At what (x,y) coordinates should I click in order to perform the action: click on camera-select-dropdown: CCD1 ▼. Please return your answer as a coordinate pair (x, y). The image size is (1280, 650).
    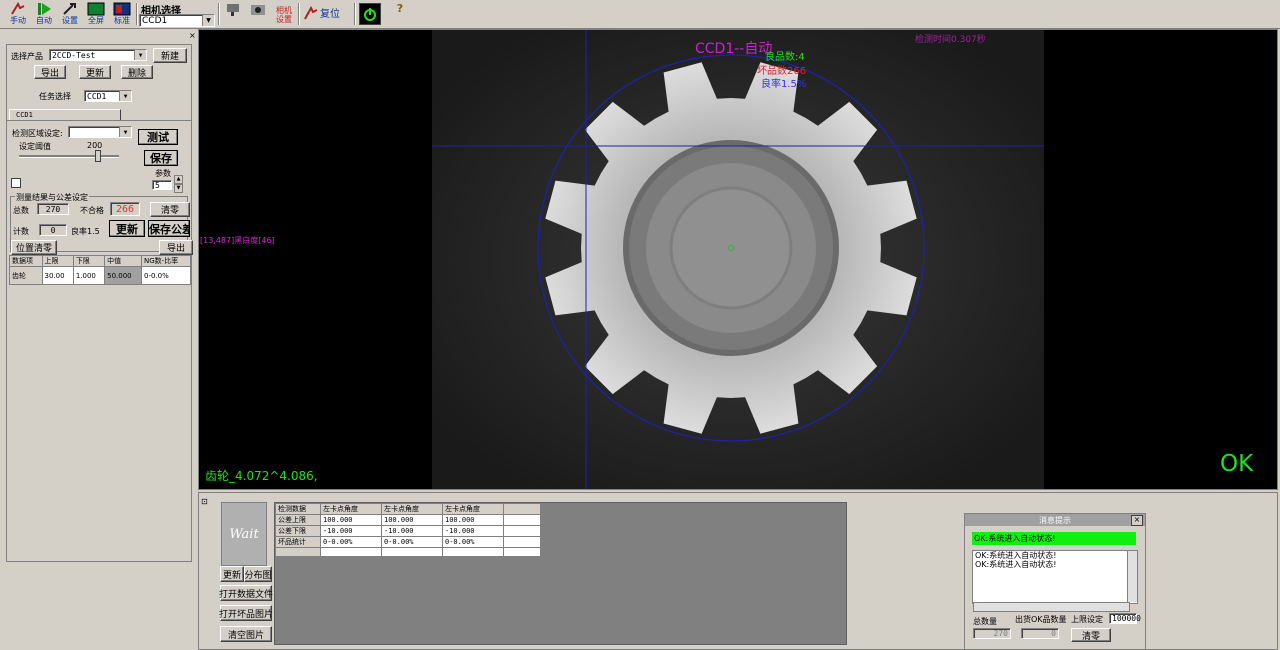
    Looking at the image, I should click on (177, 20).